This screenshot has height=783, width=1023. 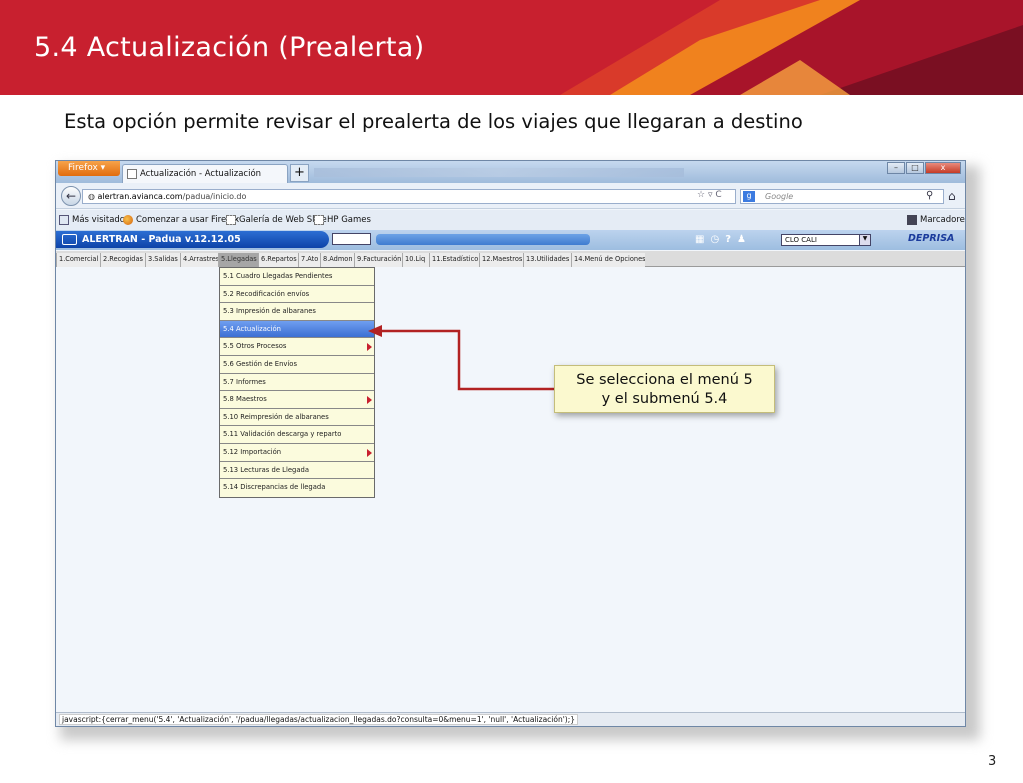 What do you see at coordinates (415, 260) in the screenshot?
I see `menu-item: 10.Liq` at bounding box center [415, 260].